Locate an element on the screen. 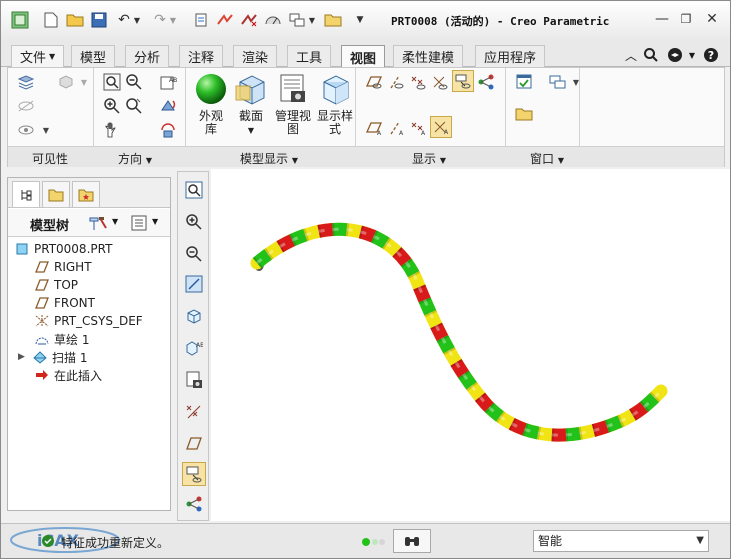  zoom-window-icon is located at coordinates (134, 106).